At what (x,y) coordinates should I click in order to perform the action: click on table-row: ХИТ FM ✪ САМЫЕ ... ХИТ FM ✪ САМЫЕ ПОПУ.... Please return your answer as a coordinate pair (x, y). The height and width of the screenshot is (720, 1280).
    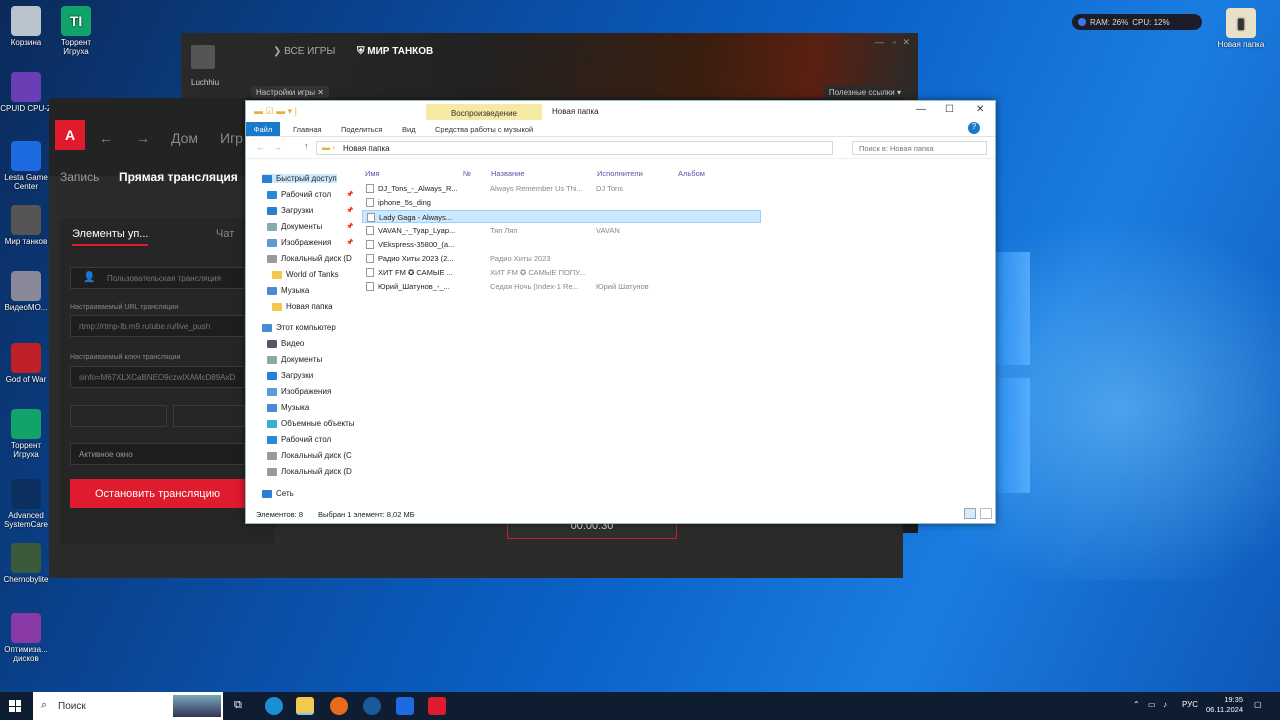
    Looking at the image, I should click on (562, 272).